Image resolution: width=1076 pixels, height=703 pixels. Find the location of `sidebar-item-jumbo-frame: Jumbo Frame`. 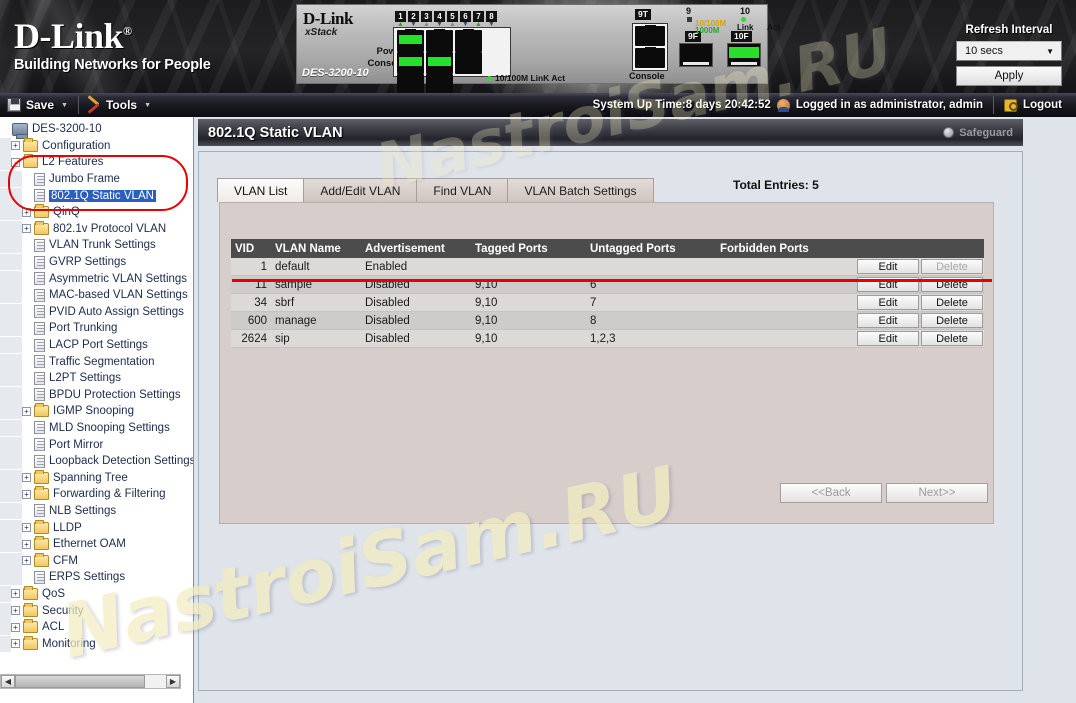

sidebar-item-jumbo-frame: Jumbo Frame is located at coordinates (96, 179).